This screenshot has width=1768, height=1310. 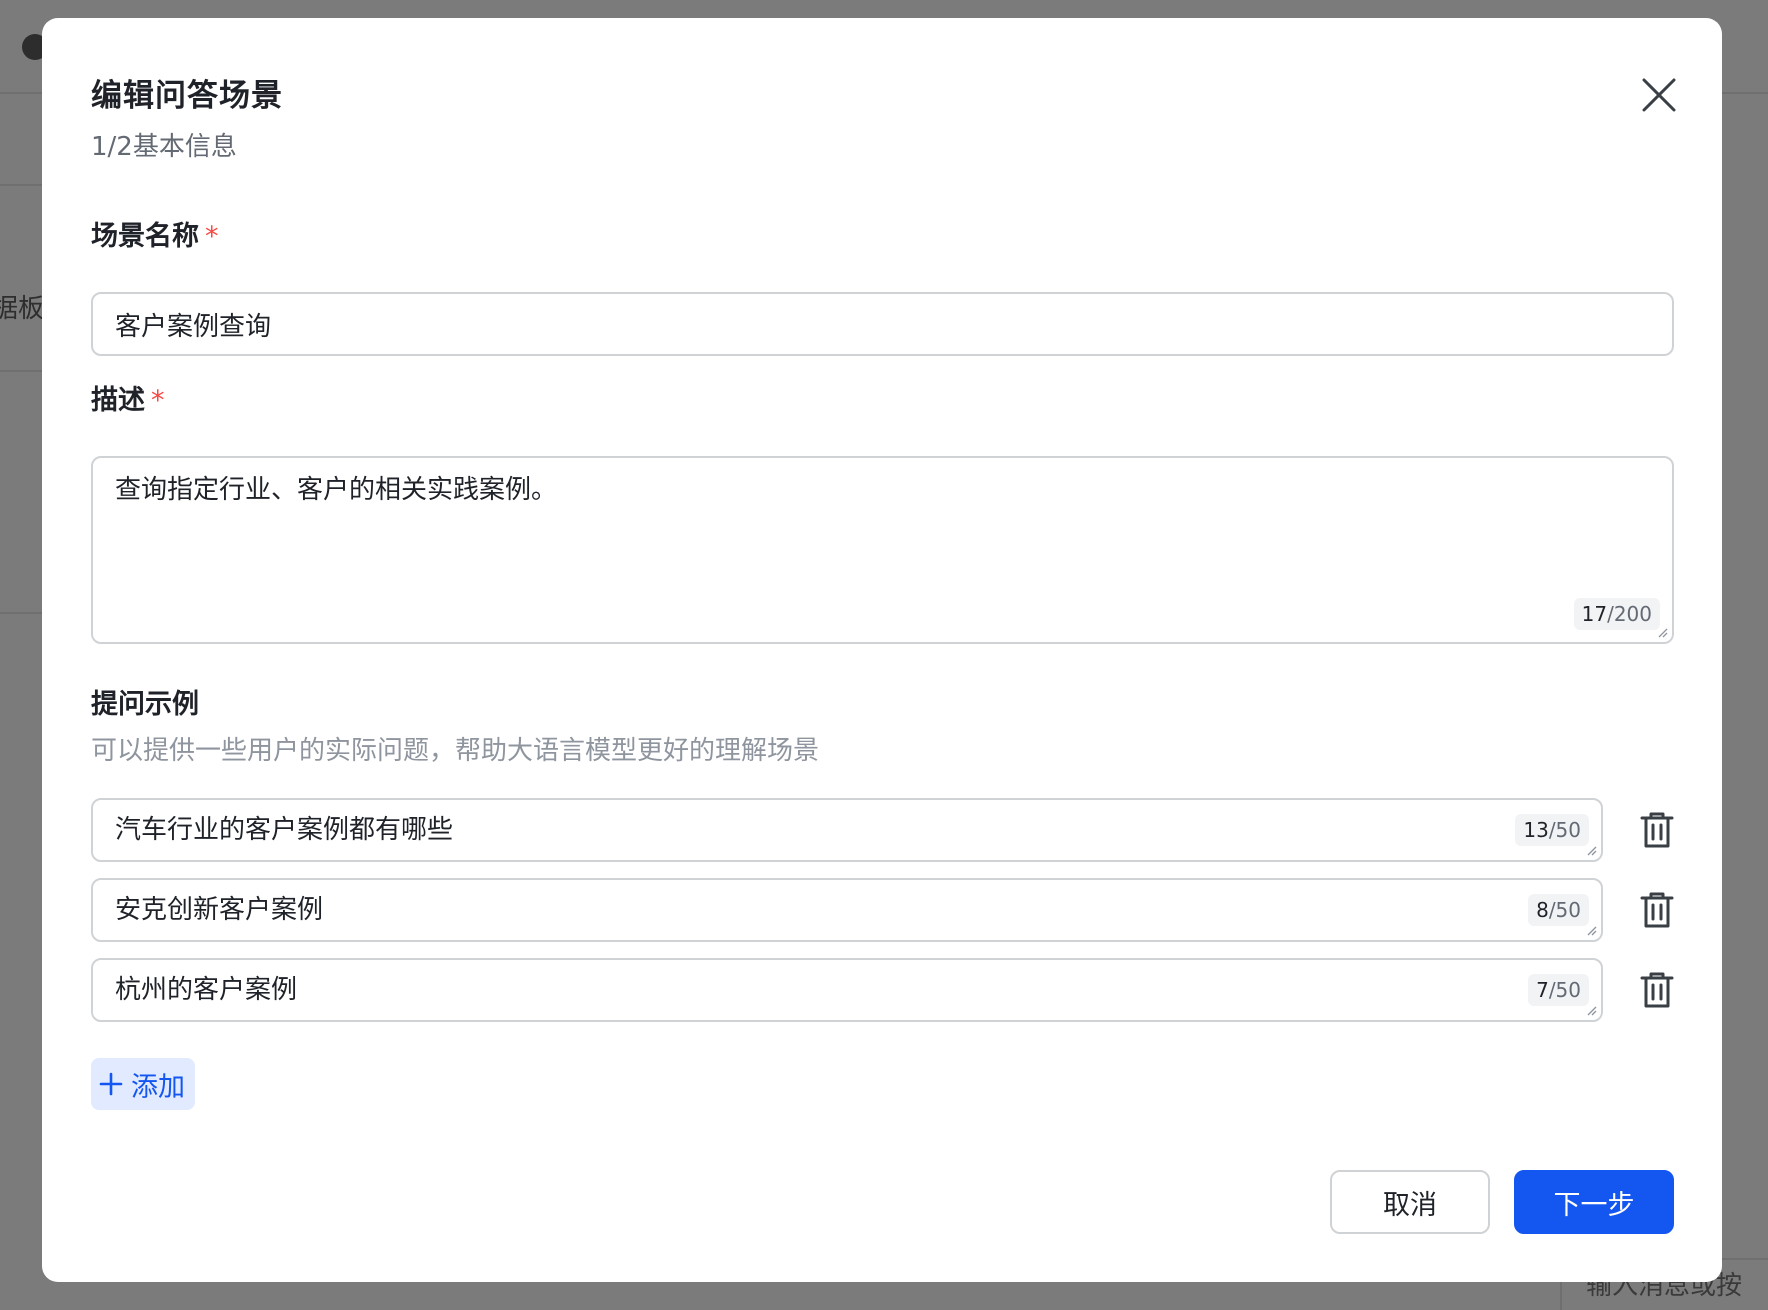 What do you see at coordinates (145, 236) in the screenshot?
I see `scene-name-label-text: 场景名称` at bounding box center [145, 236].